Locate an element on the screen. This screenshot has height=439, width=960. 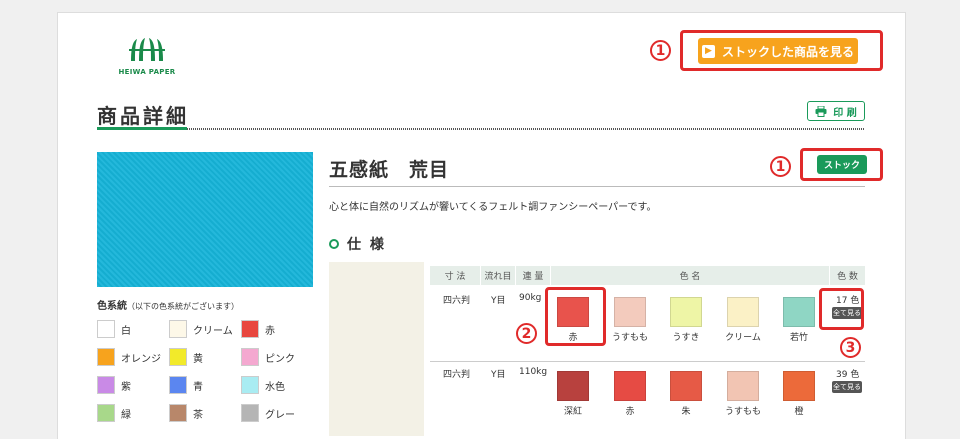
title-divider is located at coordinates (481, 129).